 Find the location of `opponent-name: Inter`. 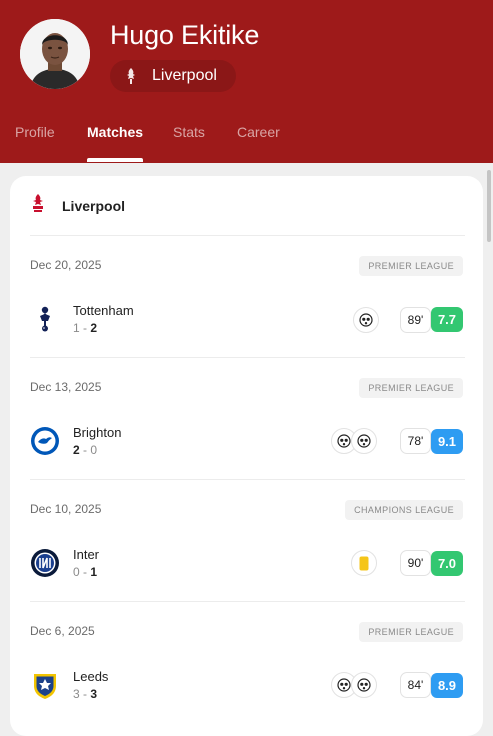

opponent-name: Inter is located at coordinates (86, 554).